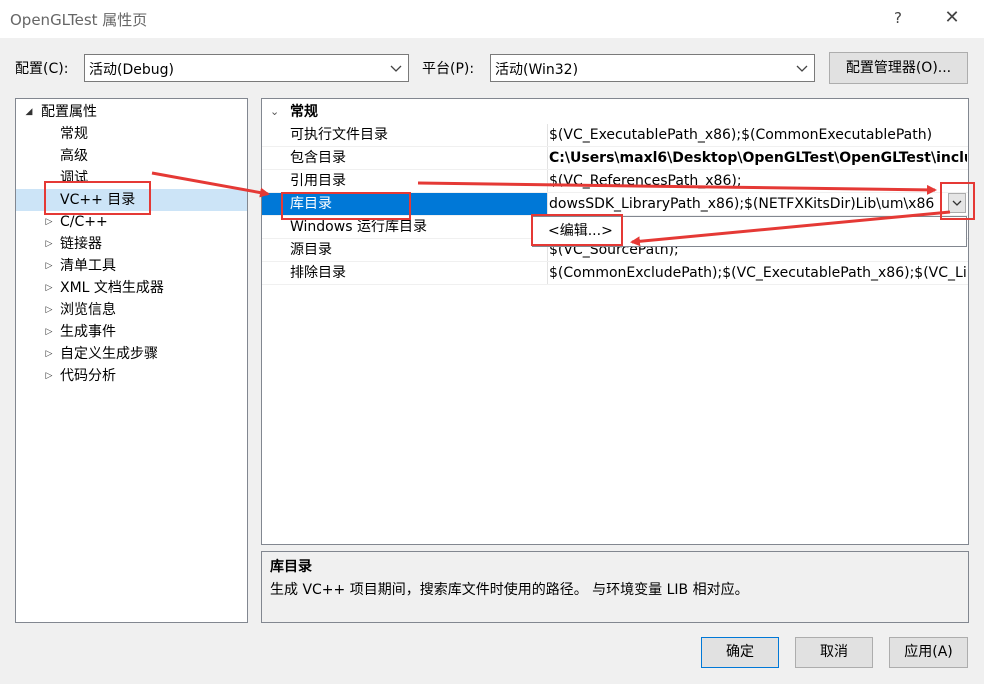 The height and width of the screenshot is (684, 984). I want to click on arrow-to-dropdown, so click(677, 188).